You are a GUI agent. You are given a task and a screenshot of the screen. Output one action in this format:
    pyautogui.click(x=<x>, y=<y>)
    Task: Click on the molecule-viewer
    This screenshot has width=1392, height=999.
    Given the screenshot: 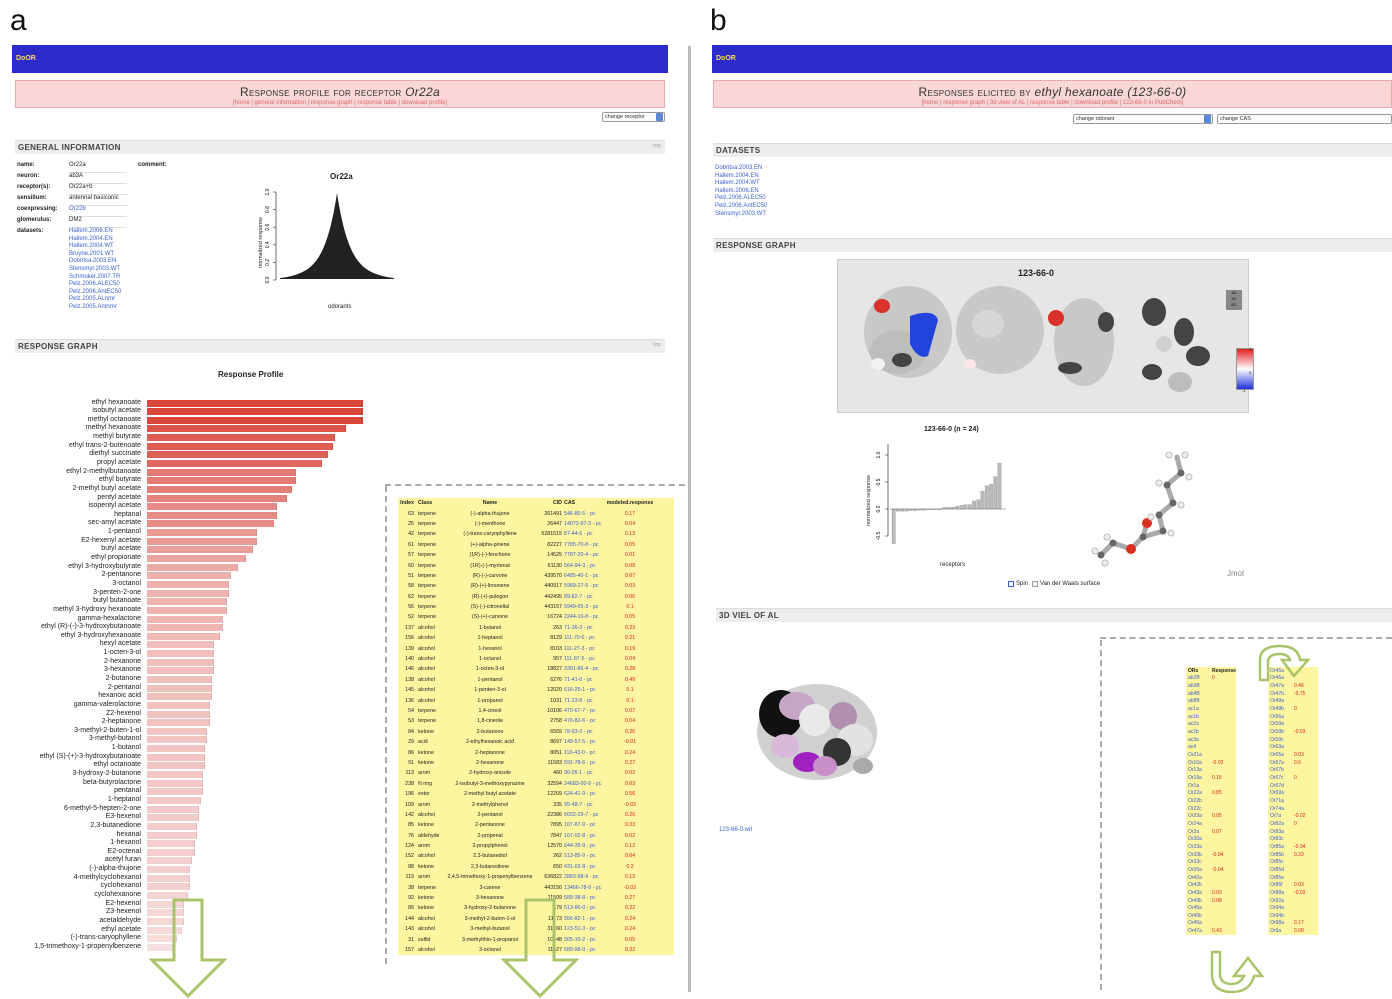 What is the action you would take?
    pyautogui.click(x=1150, y=507)
    